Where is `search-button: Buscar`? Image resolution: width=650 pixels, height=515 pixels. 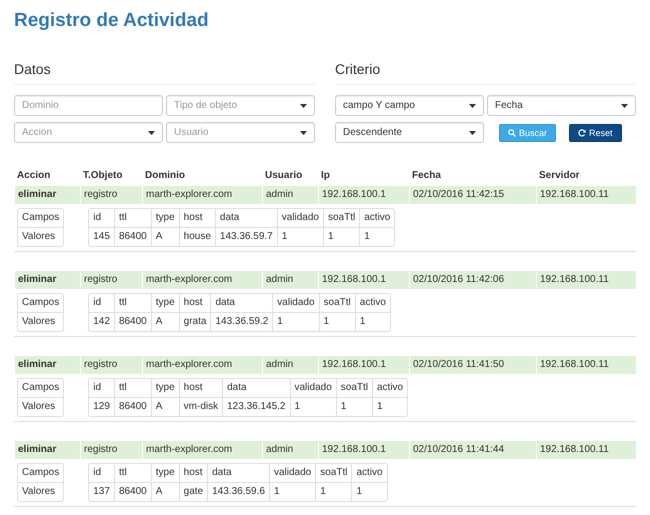
search-button: Buscar is located at coordinates (527, 133).